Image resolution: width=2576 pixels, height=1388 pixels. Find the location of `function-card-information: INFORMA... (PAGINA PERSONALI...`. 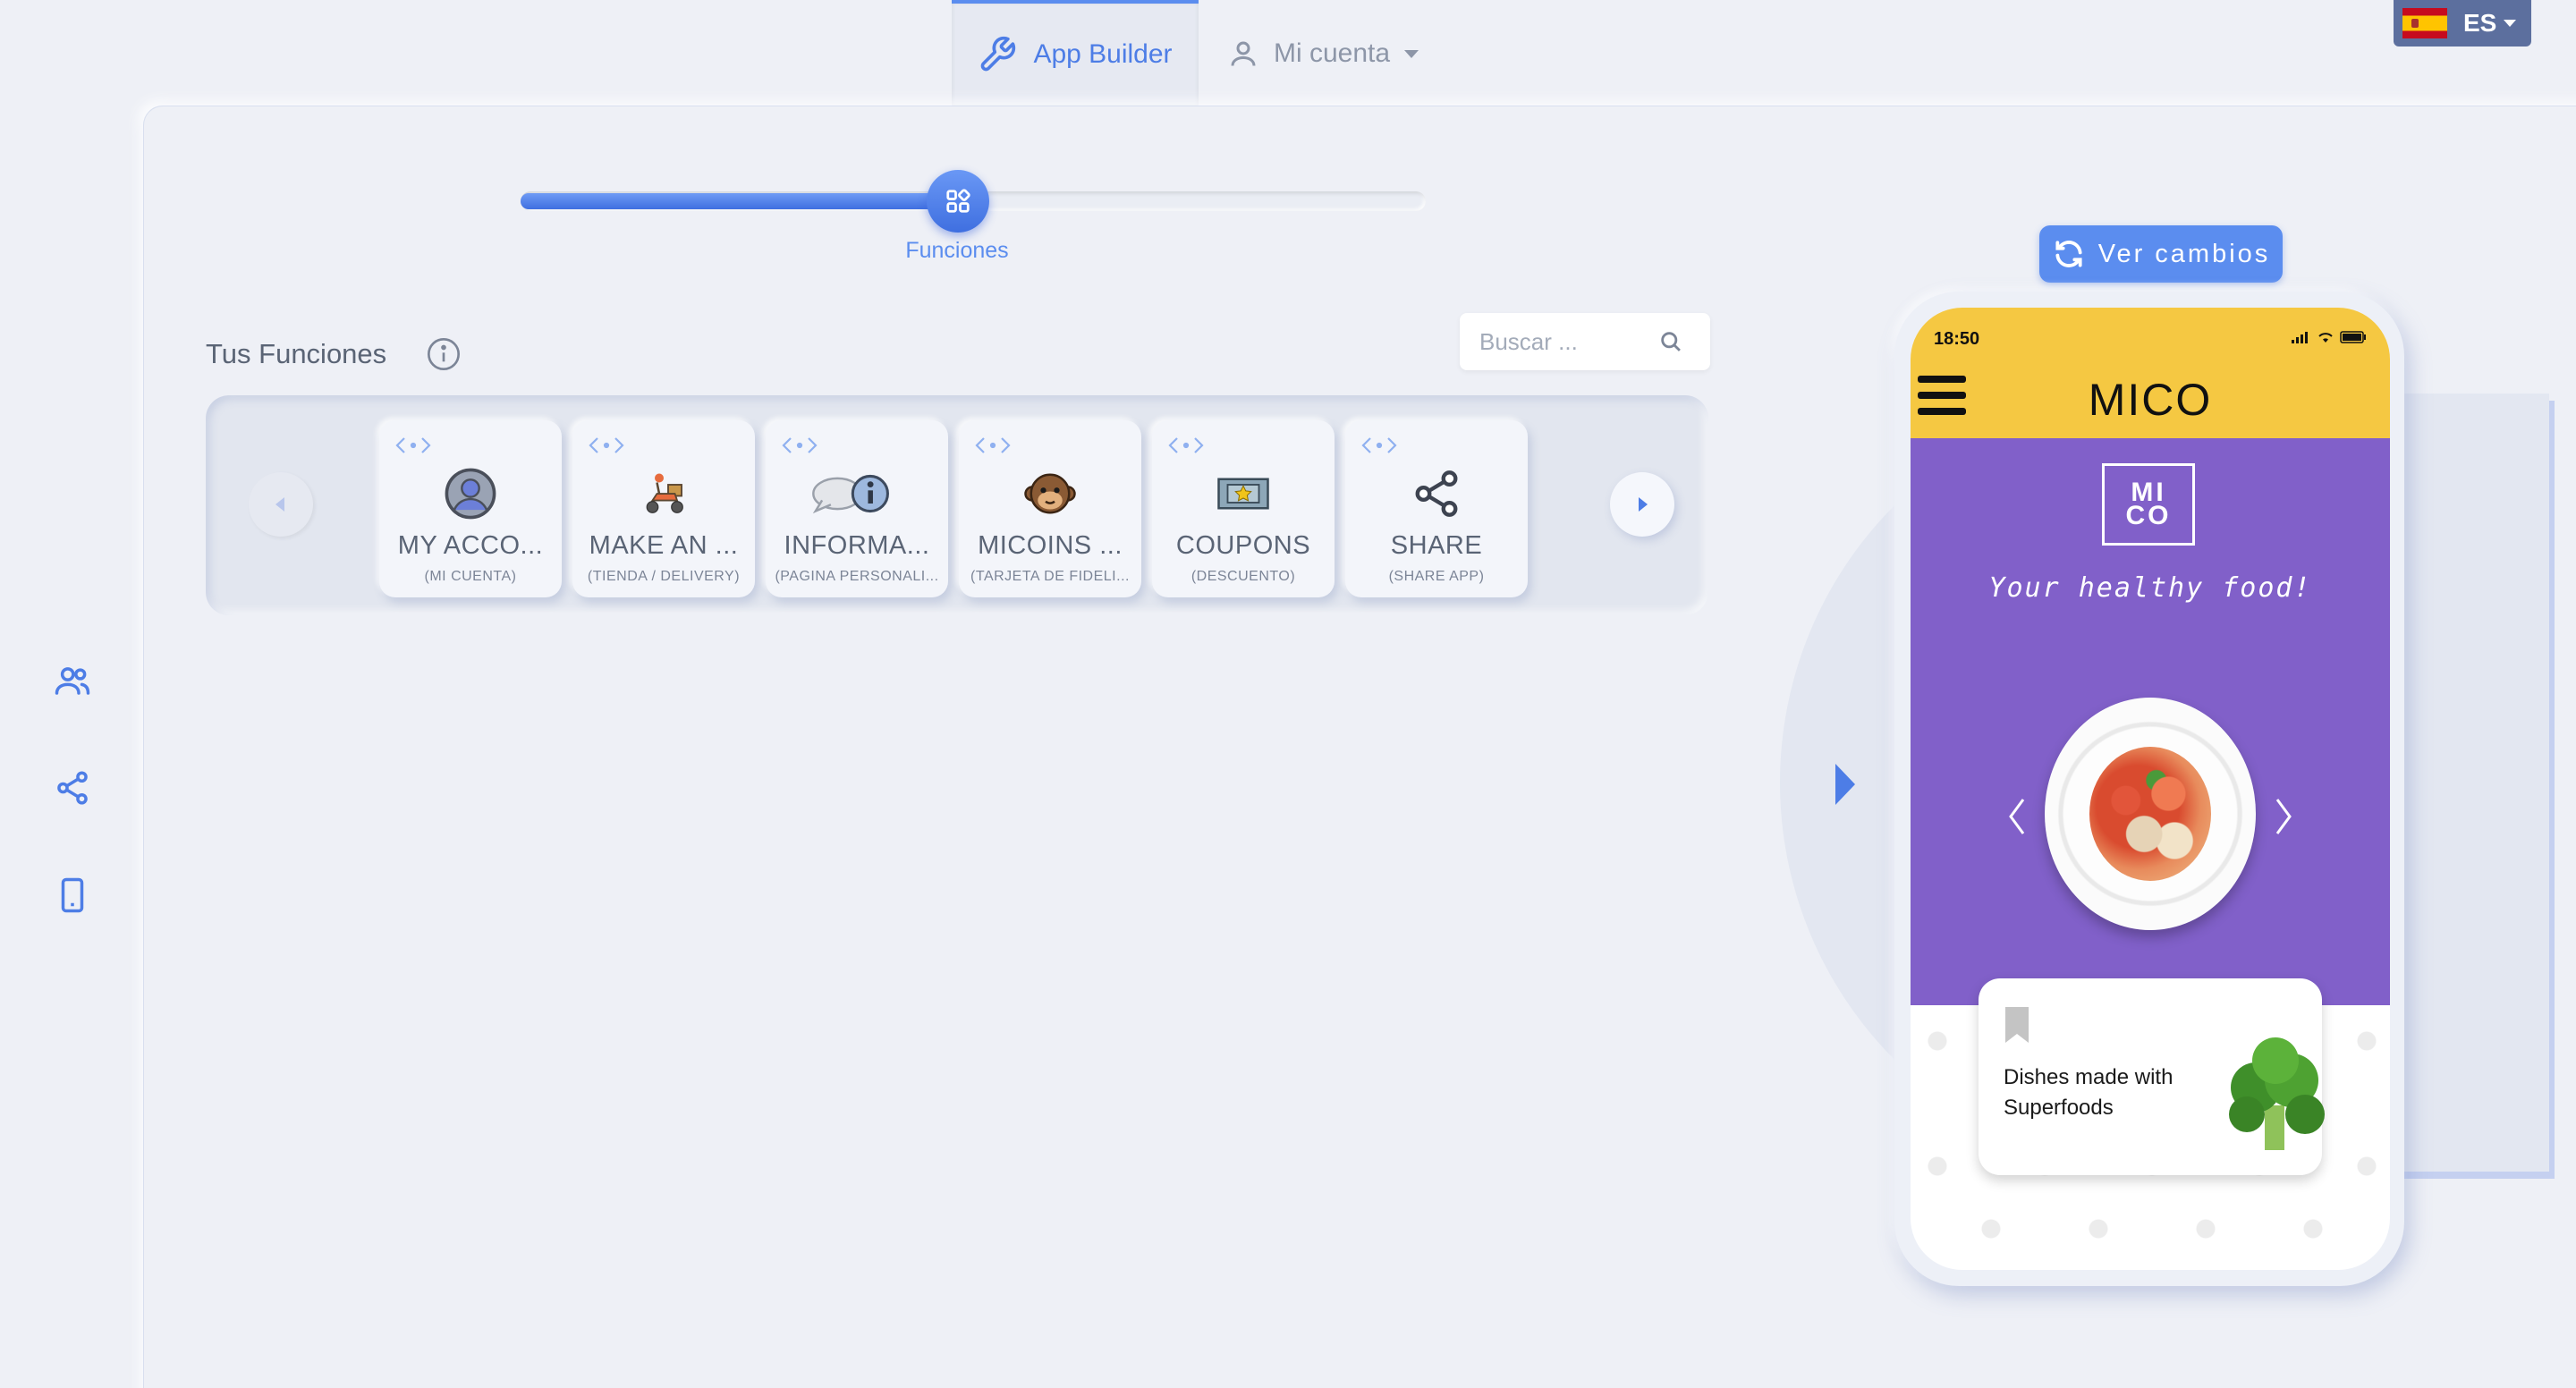

function-card-information: INFORMA... (PAGINA PERSONALI... is located at coordinates (857, 509).